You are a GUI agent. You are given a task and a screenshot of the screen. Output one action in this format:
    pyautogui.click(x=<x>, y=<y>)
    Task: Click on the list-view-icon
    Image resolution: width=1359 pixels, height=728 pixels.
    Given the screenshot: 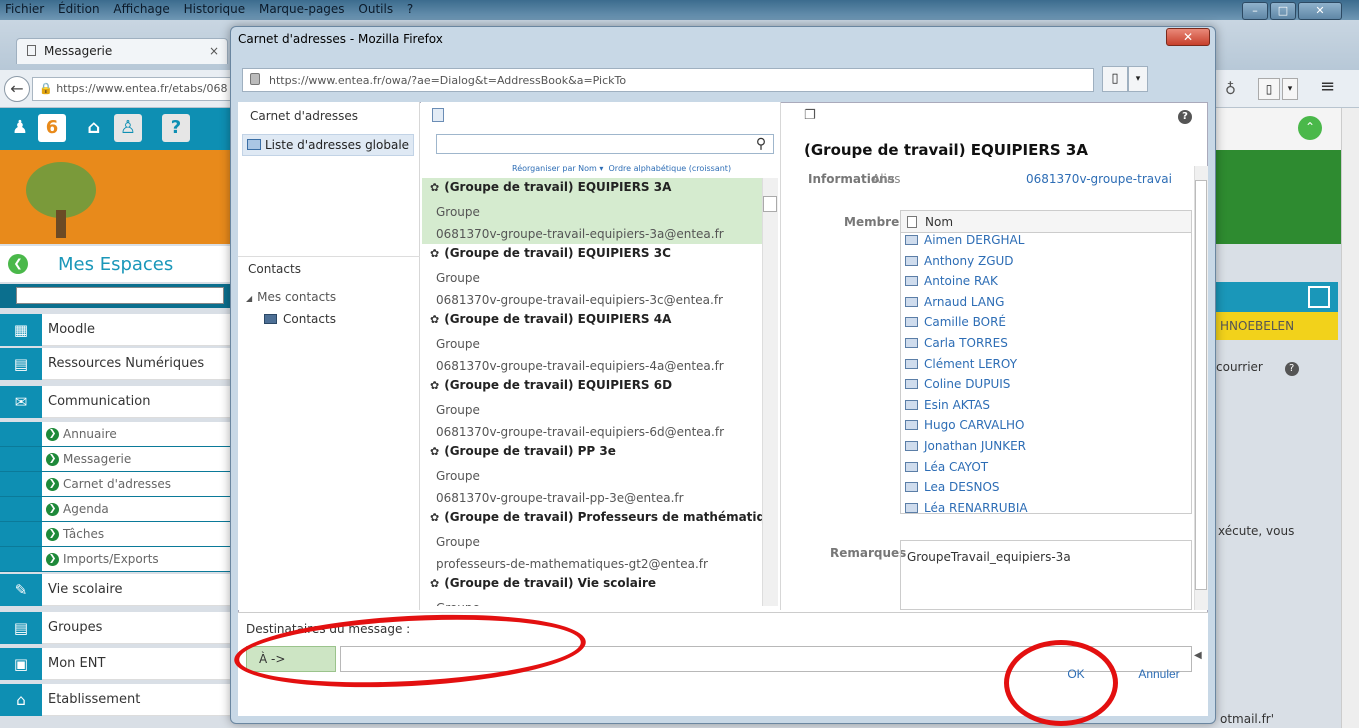 What is the action you would take?
    pyautogui.click(x=438, y=115)
    